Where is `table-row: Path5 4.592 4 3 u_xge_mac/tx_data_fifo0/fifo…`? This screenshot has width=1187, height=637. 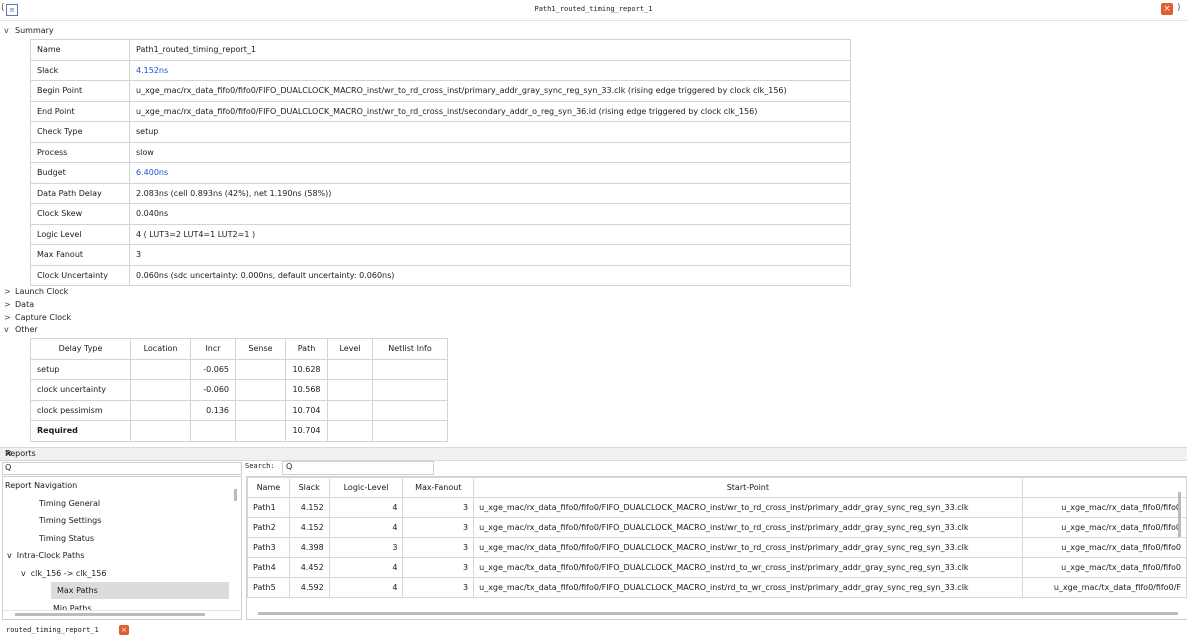
table-row: Path5 4.592 4 3 u_xge_mac/tx_data_fifo0/fifo… is located at coordinates (717, 587).